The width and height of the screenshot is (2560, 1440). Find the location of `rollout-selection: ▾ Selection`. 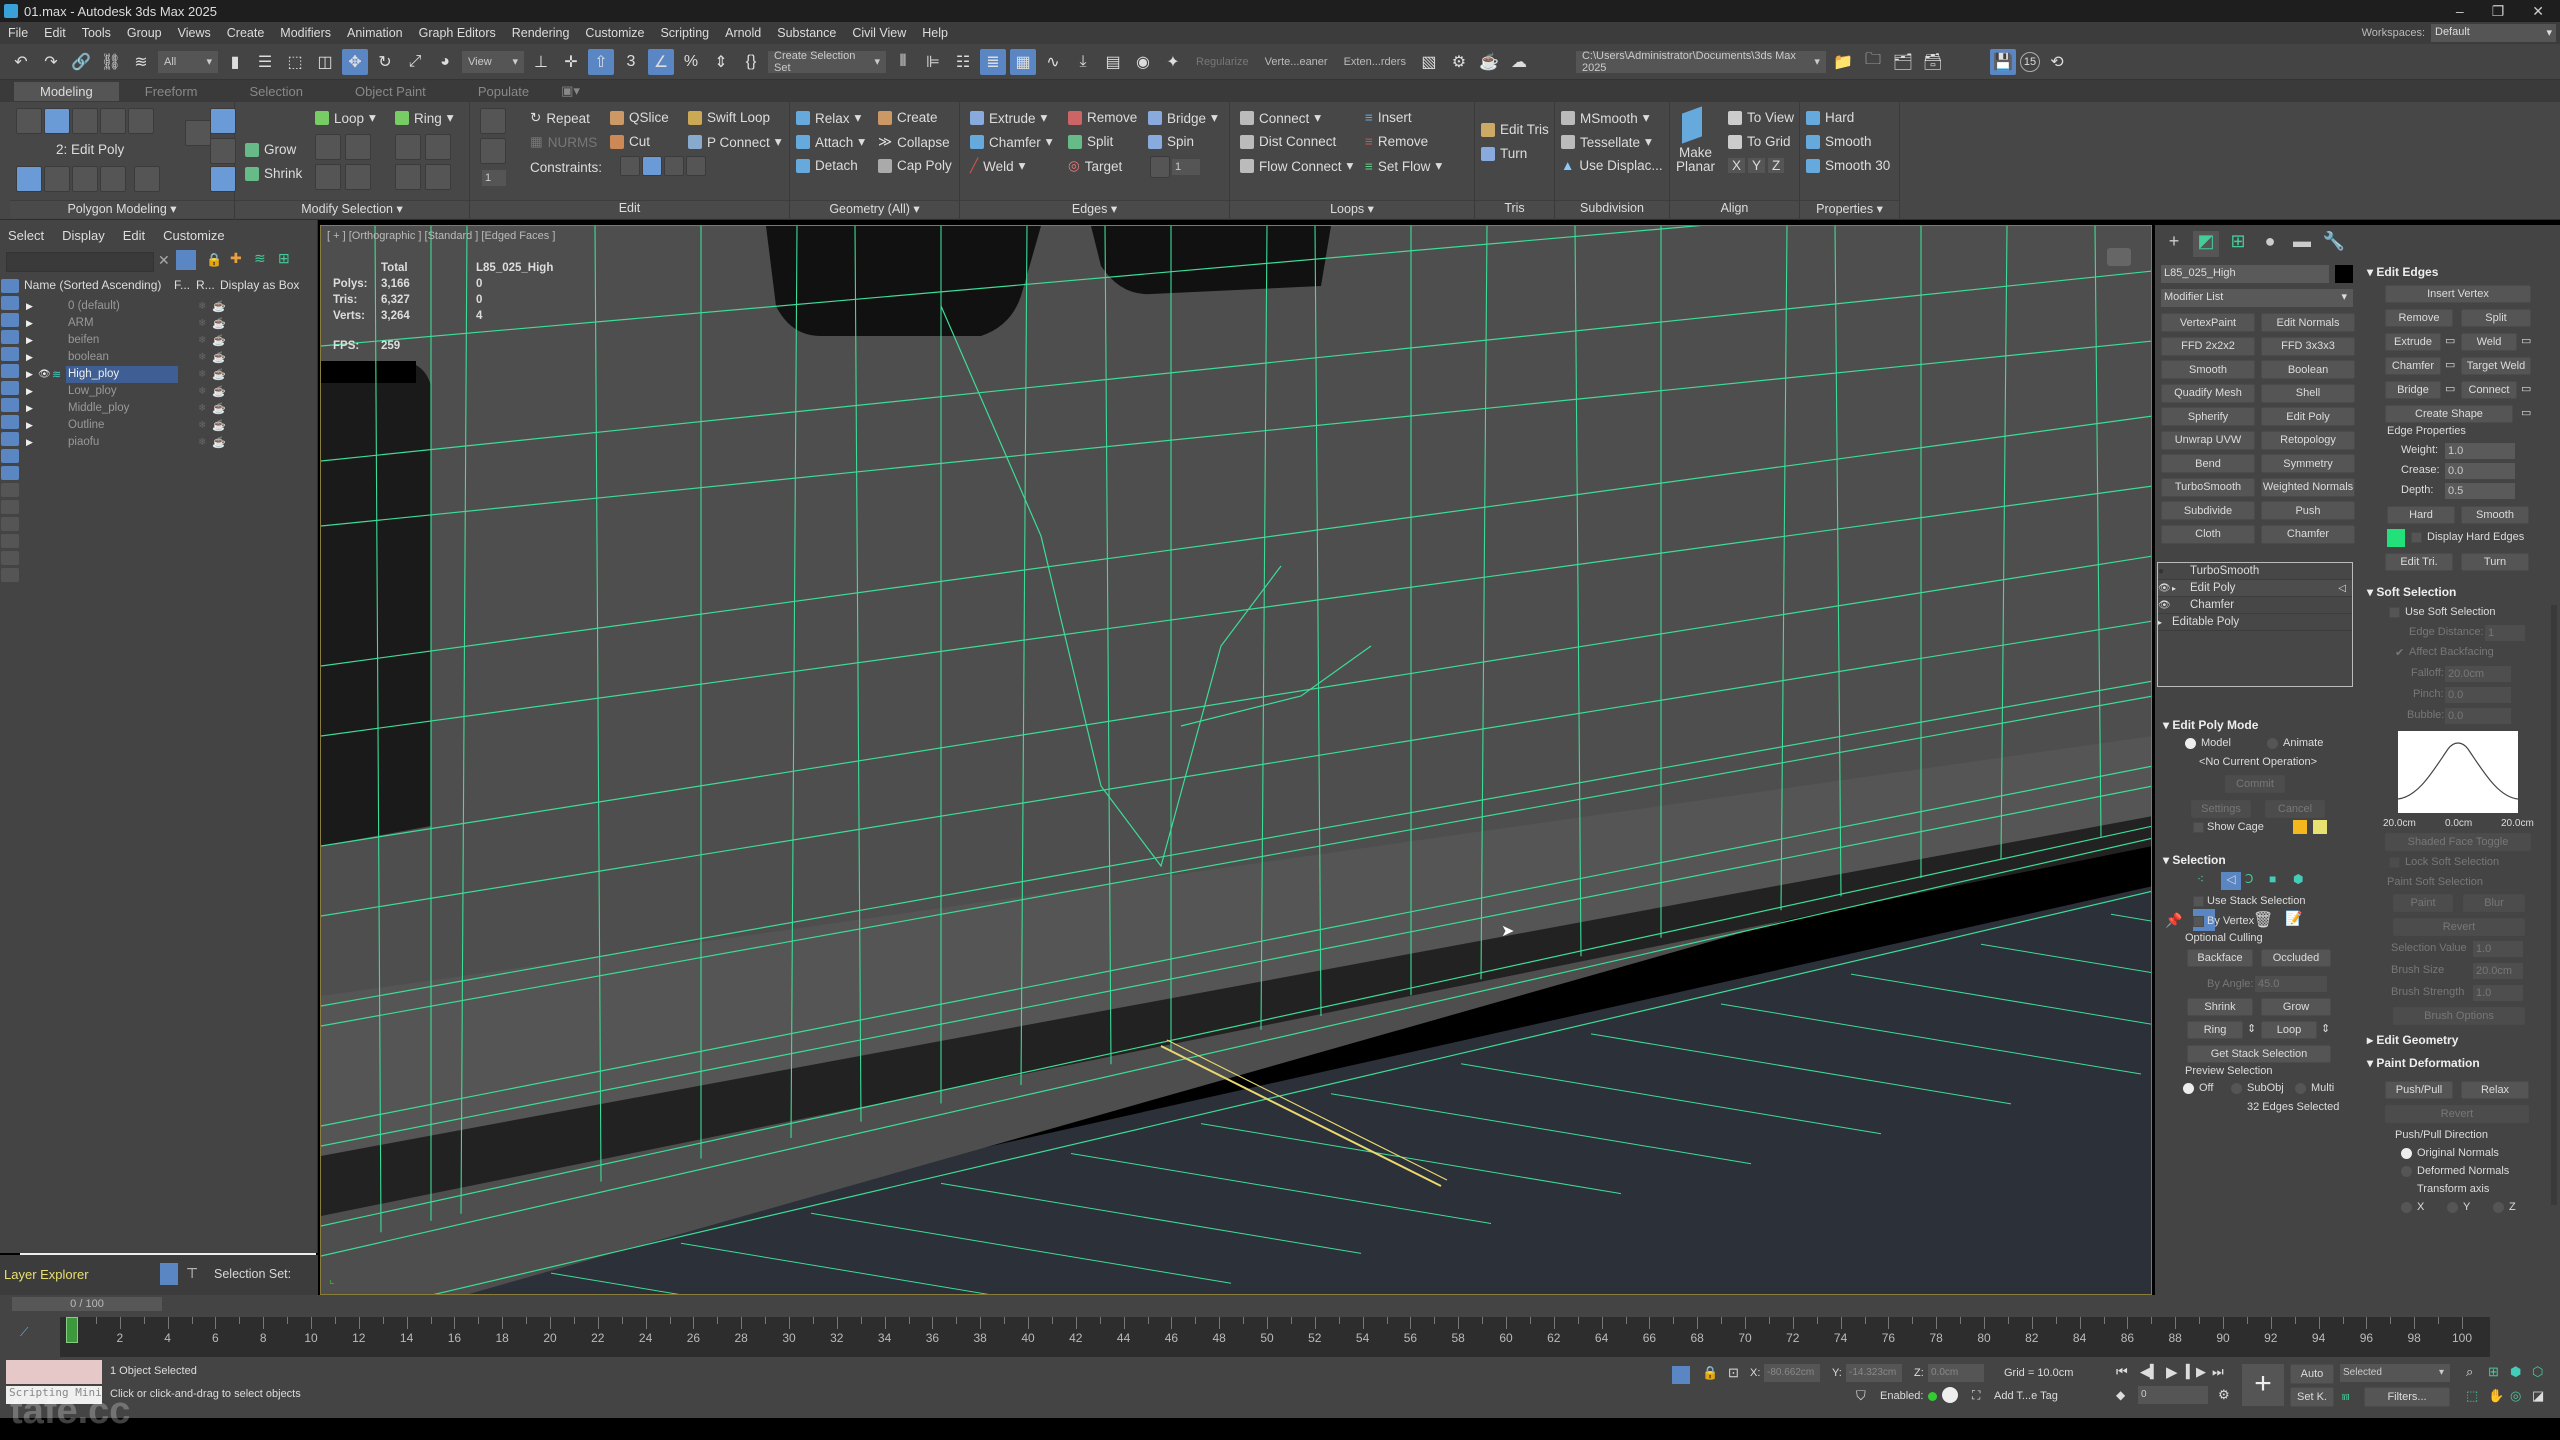

rollout-selection: ▾ Selection is located at coordinates (2194, 860).